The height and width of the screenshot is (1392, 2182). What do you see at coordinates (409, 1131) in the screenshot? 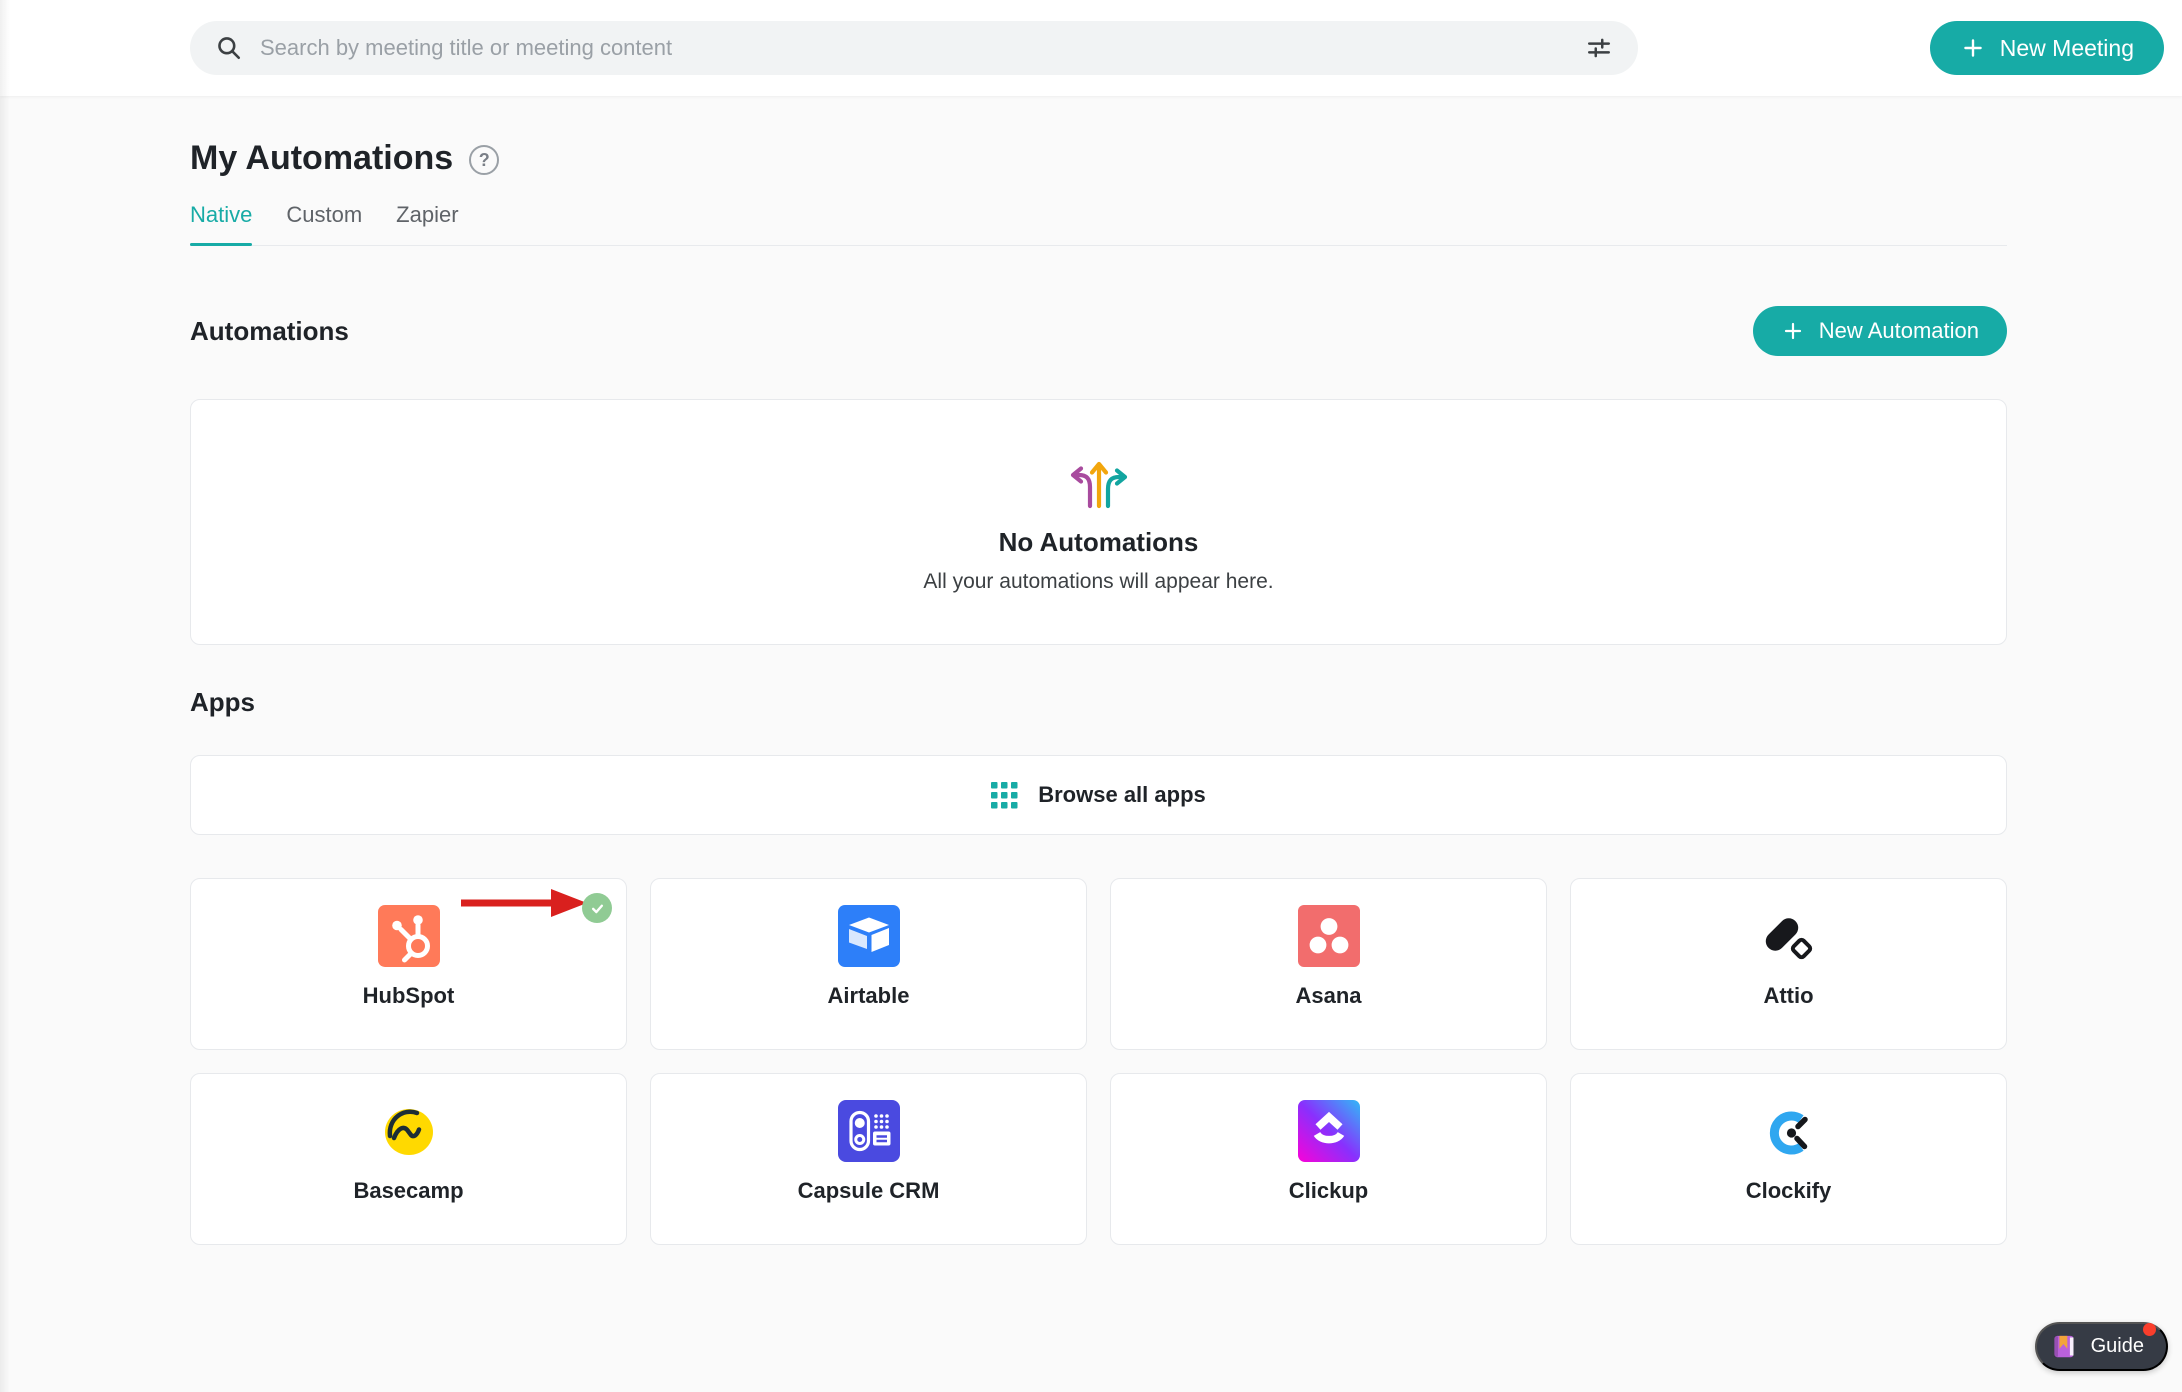
I see `basecamp-icon` at bounding box center [409, 1131].